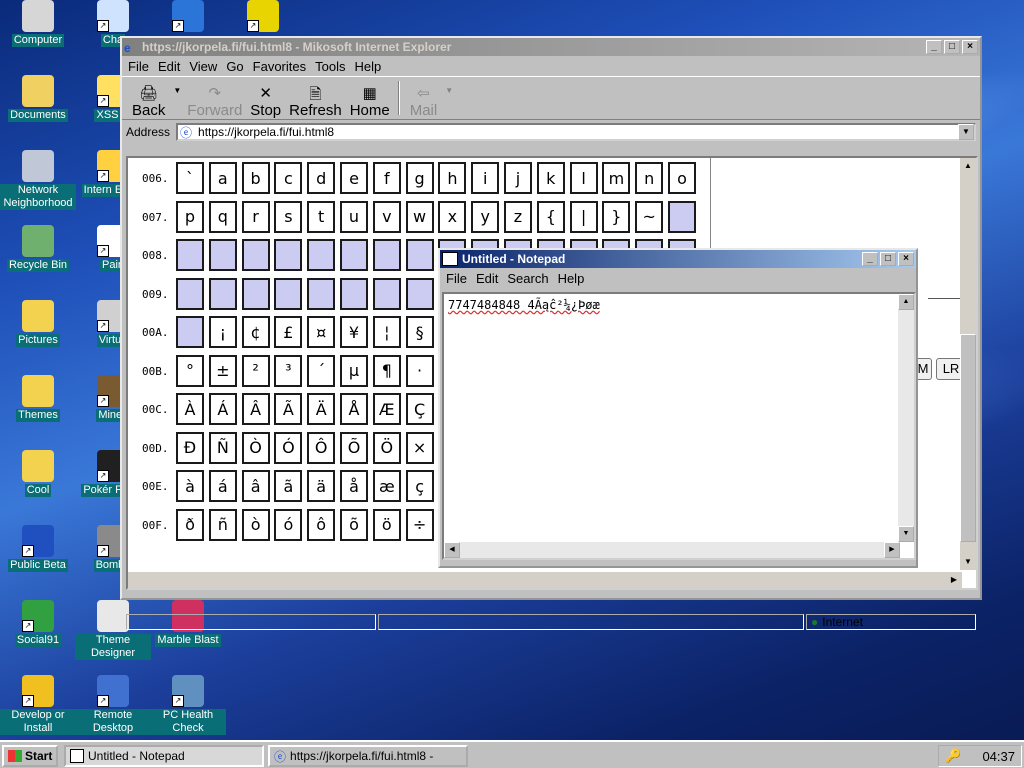 This screenshot has width=1024, height=768. Describe the element at coordinates (616, 178) in the screenshot. I see `char-cell: m` at that location.